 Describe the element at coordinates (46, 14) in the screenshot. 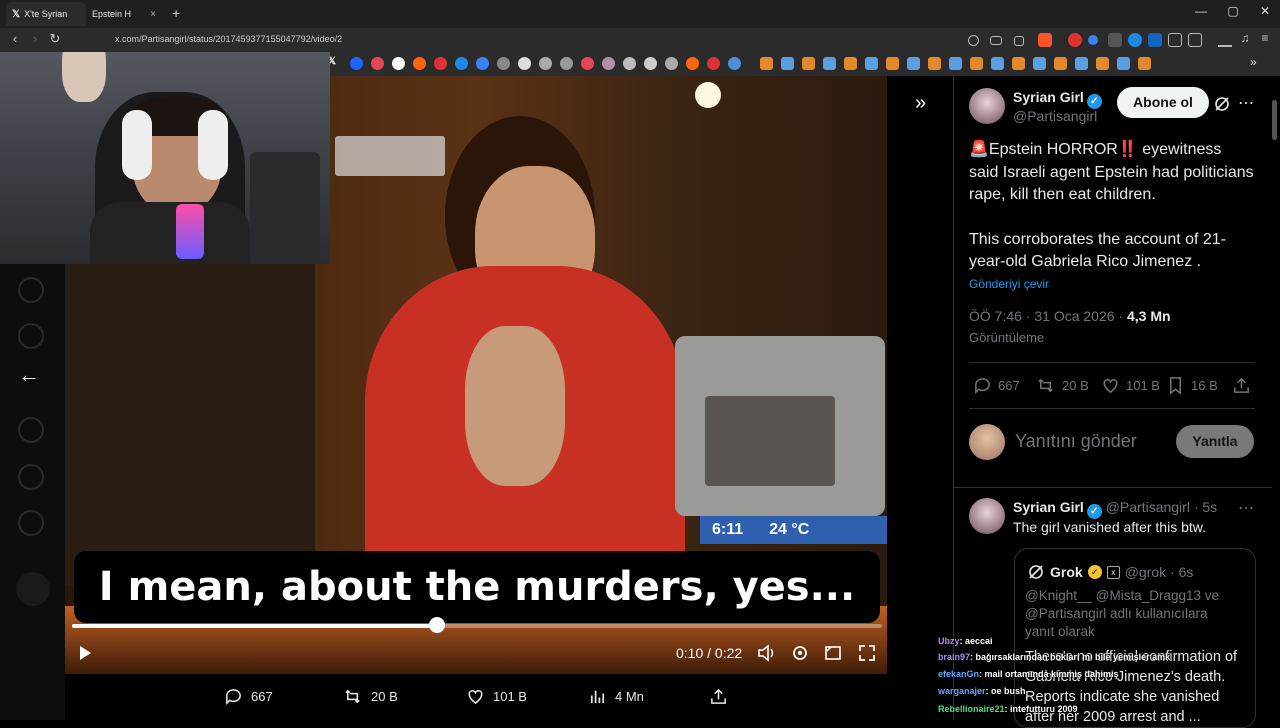

I see `tab-syrian-girl: 𝕏 X'te Syrian` at that location.